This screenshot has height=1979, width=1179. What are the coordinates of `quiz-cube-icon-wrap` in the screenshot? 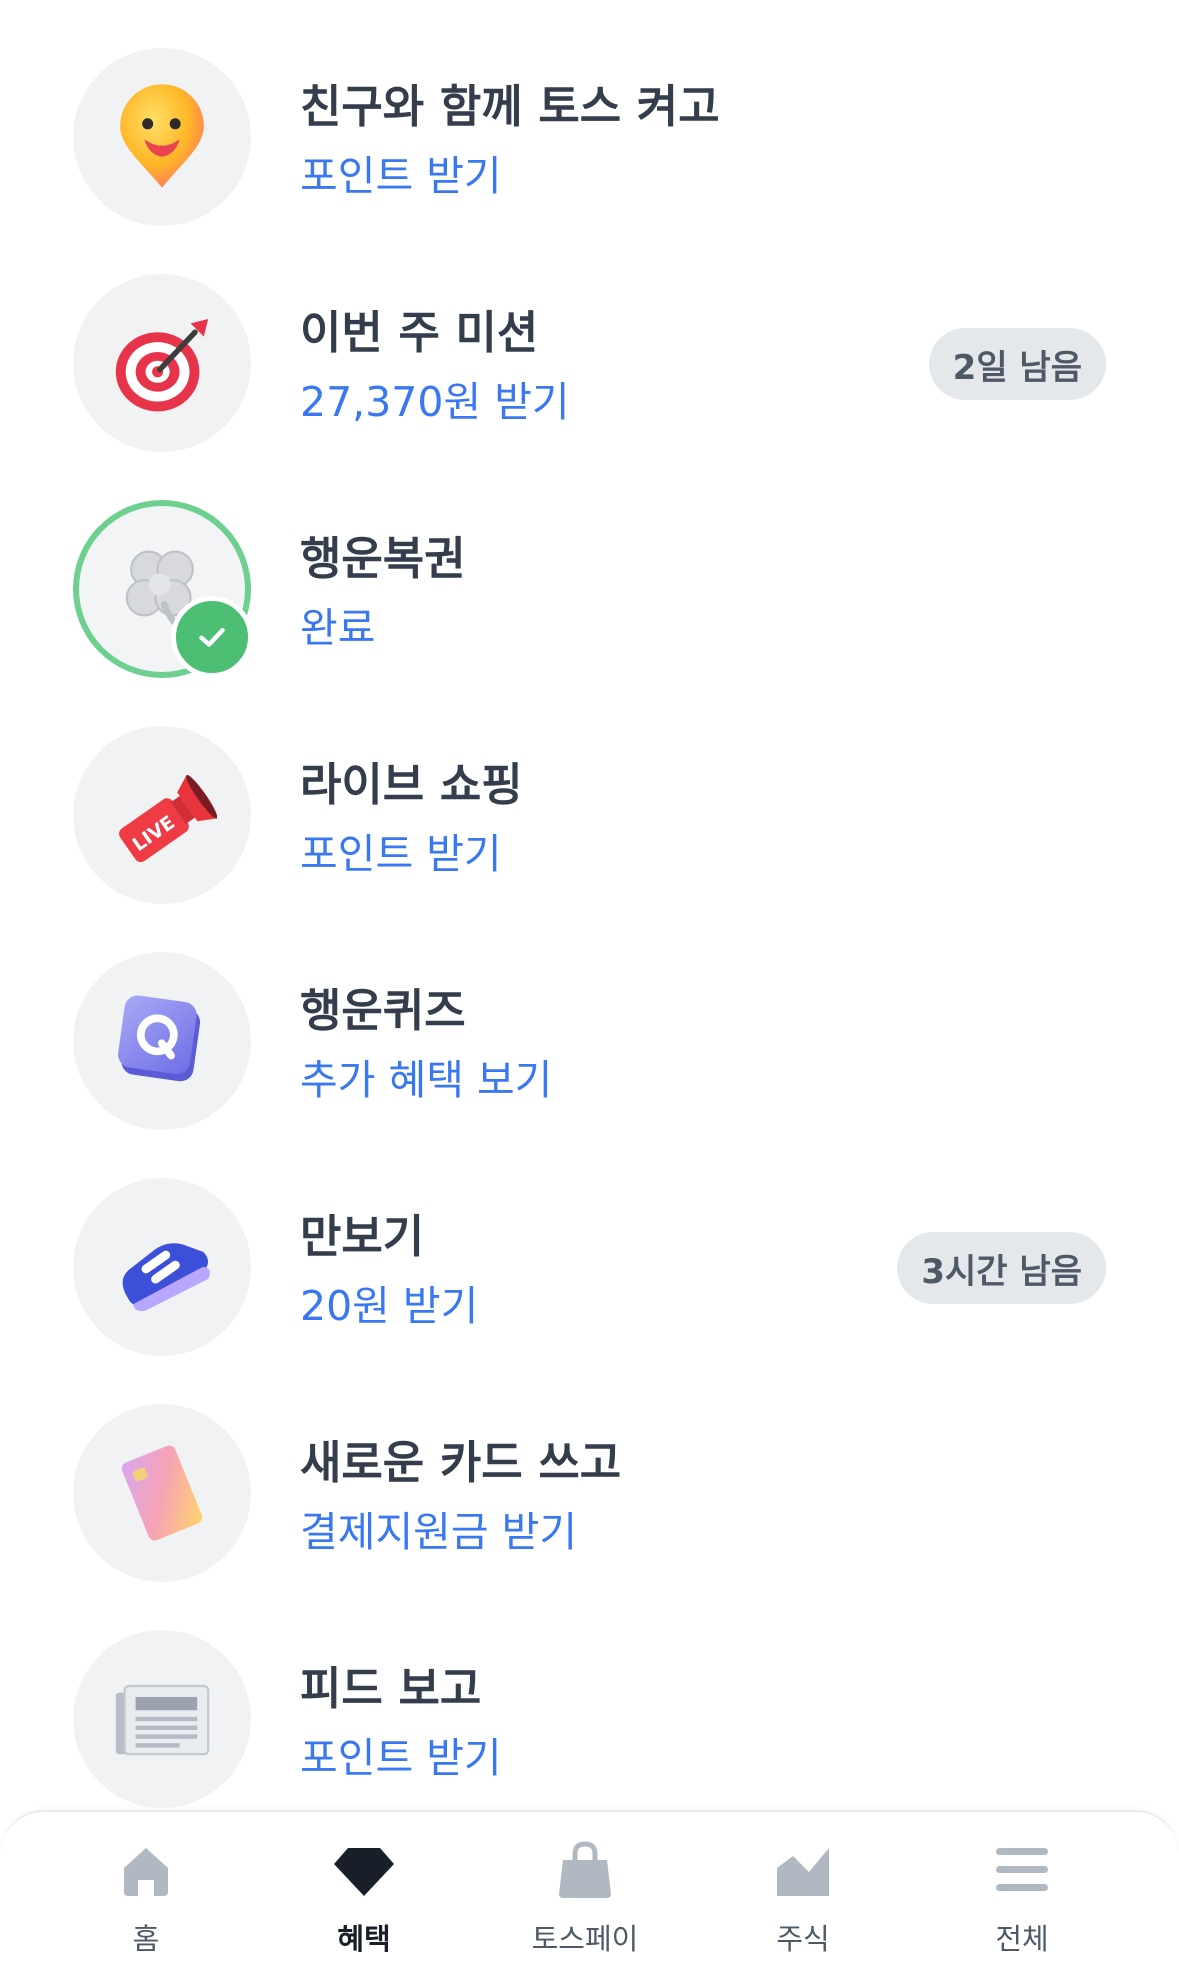 It's located at (162, 1041).